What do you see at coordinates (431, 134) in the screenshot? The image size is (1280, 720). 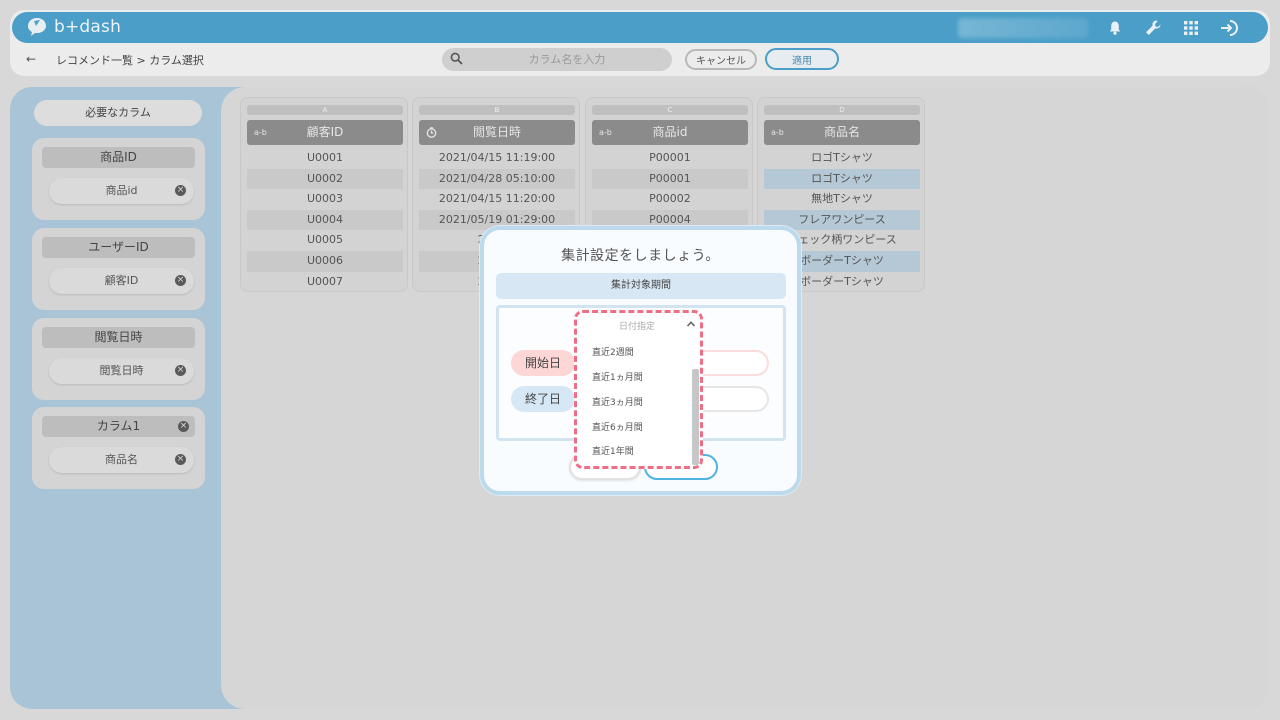 I see `clock-icon` at bounding box center [431, 134].